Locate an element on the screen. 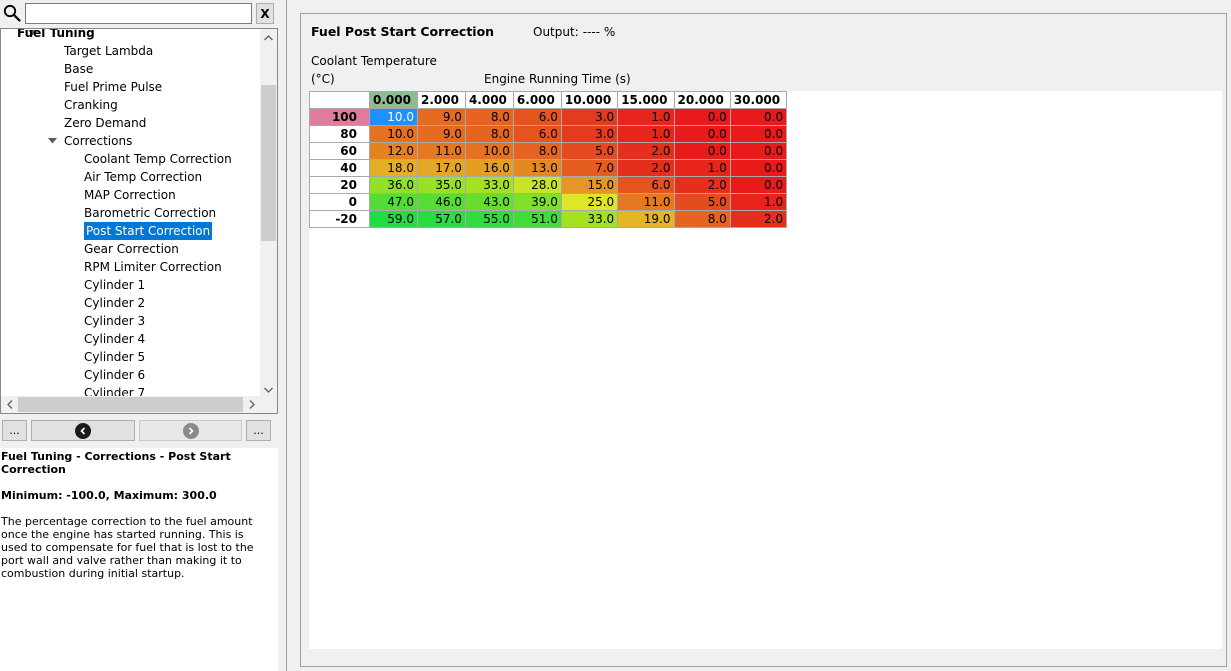 The image size is (1231, 671). tree-item: Base is located at coordinates (130, 69).